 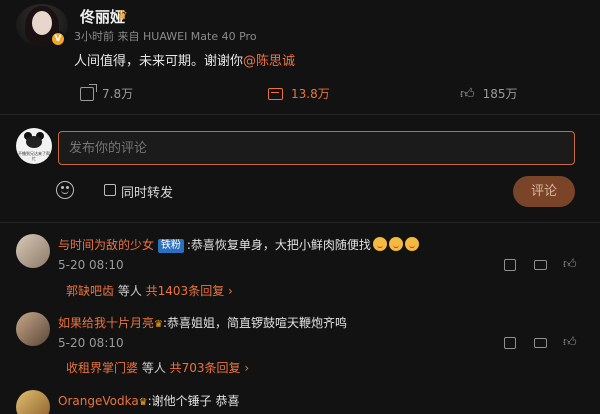 I want to click on commenter-name: 如果给我十片月亮, so click(x=106, y=323).